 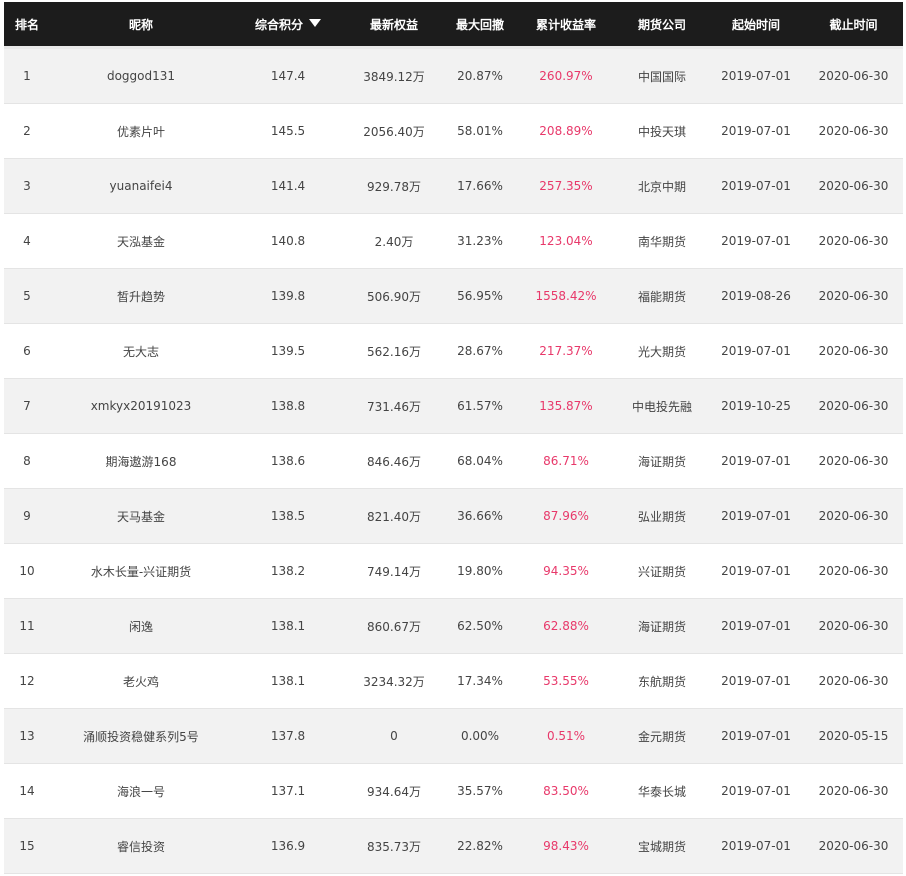 I want to click on cell-score: 137.8, so click(x=288, y=736).